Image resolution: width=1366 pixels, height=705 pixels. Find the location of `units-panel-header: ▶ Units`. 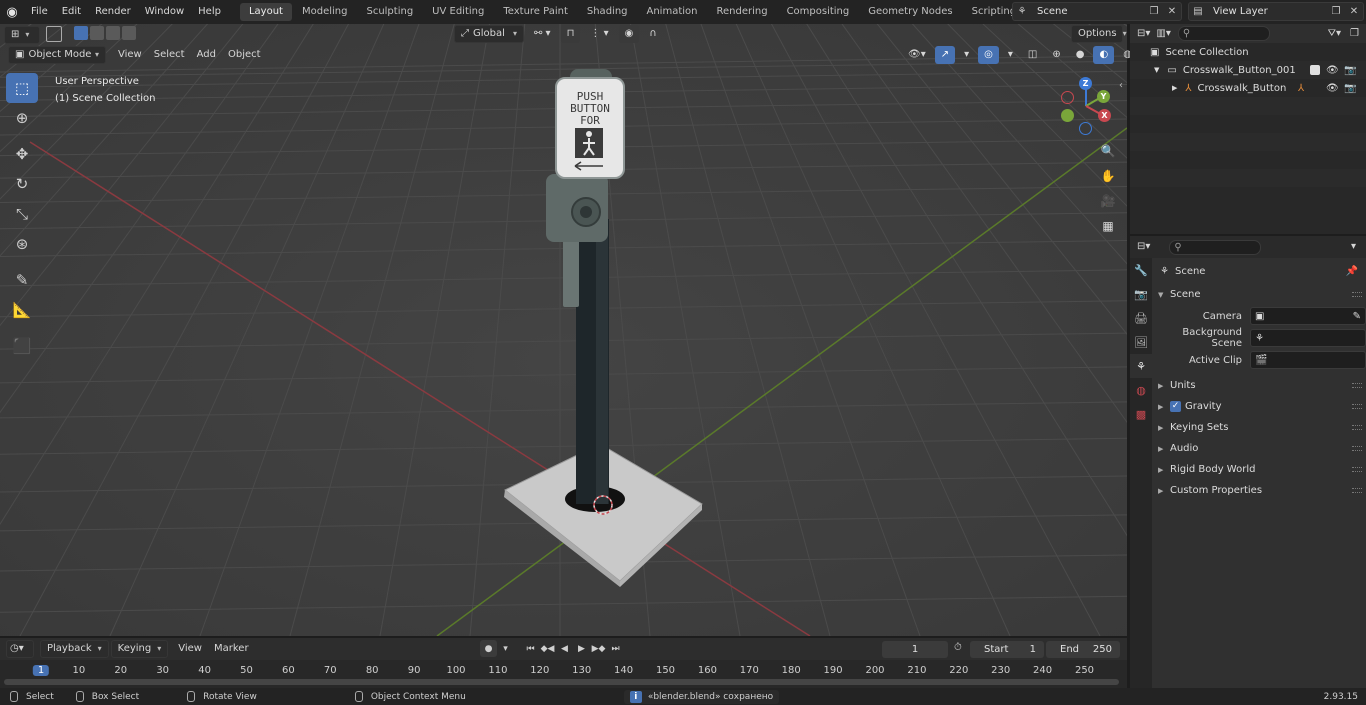

units-panel-header: ▶ Units is located at coordinates (1259, 385).